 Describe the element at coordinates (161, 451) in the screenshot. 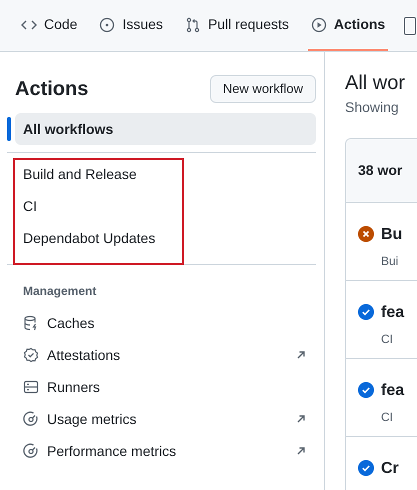

I see `management-item: Performance metrics` at that location.